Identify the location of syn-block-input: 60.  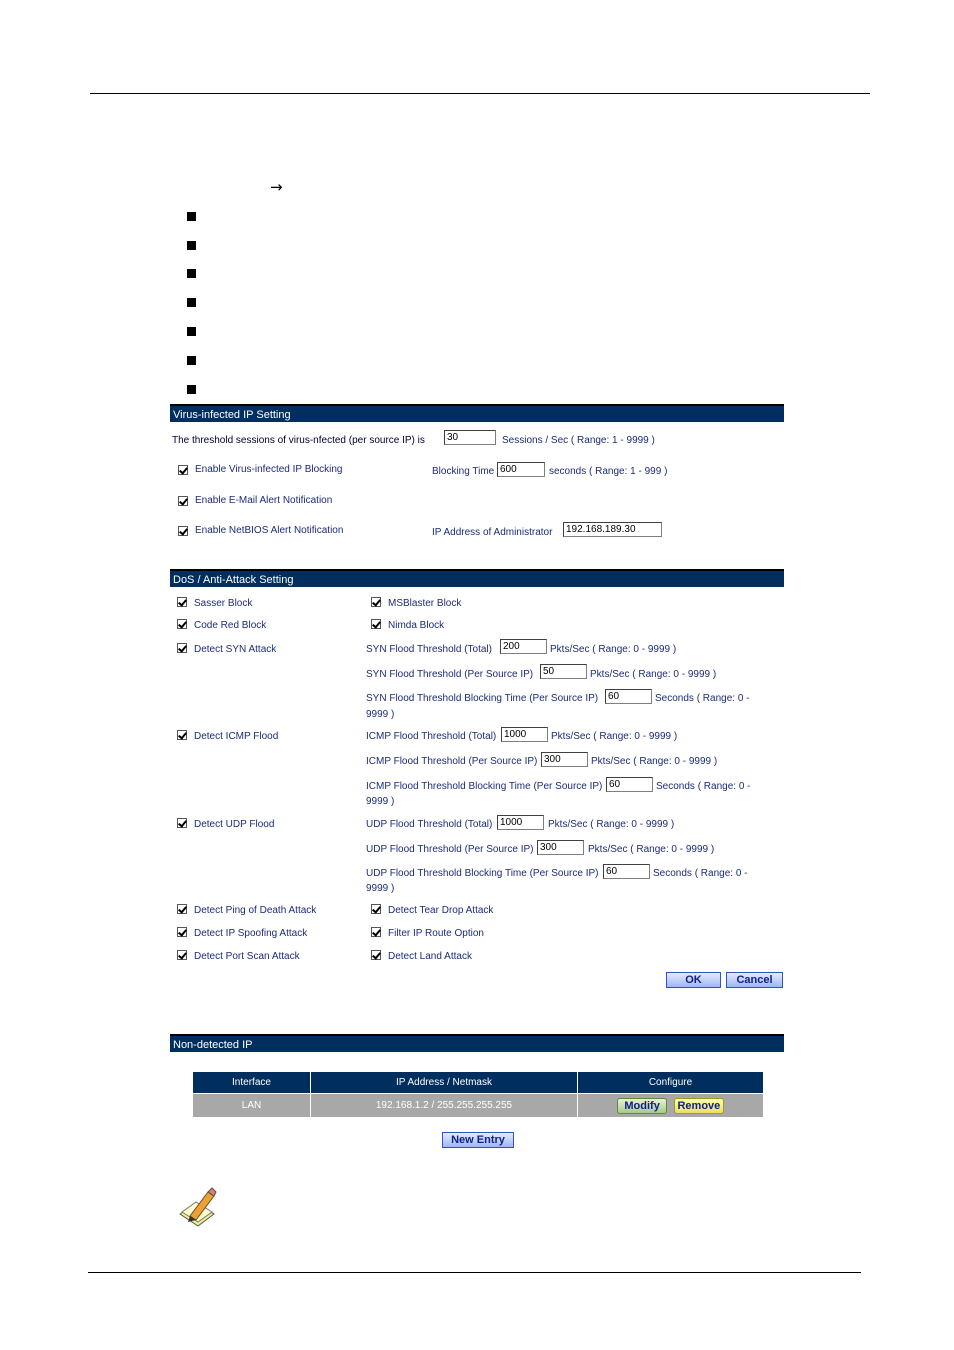
(628, 696).